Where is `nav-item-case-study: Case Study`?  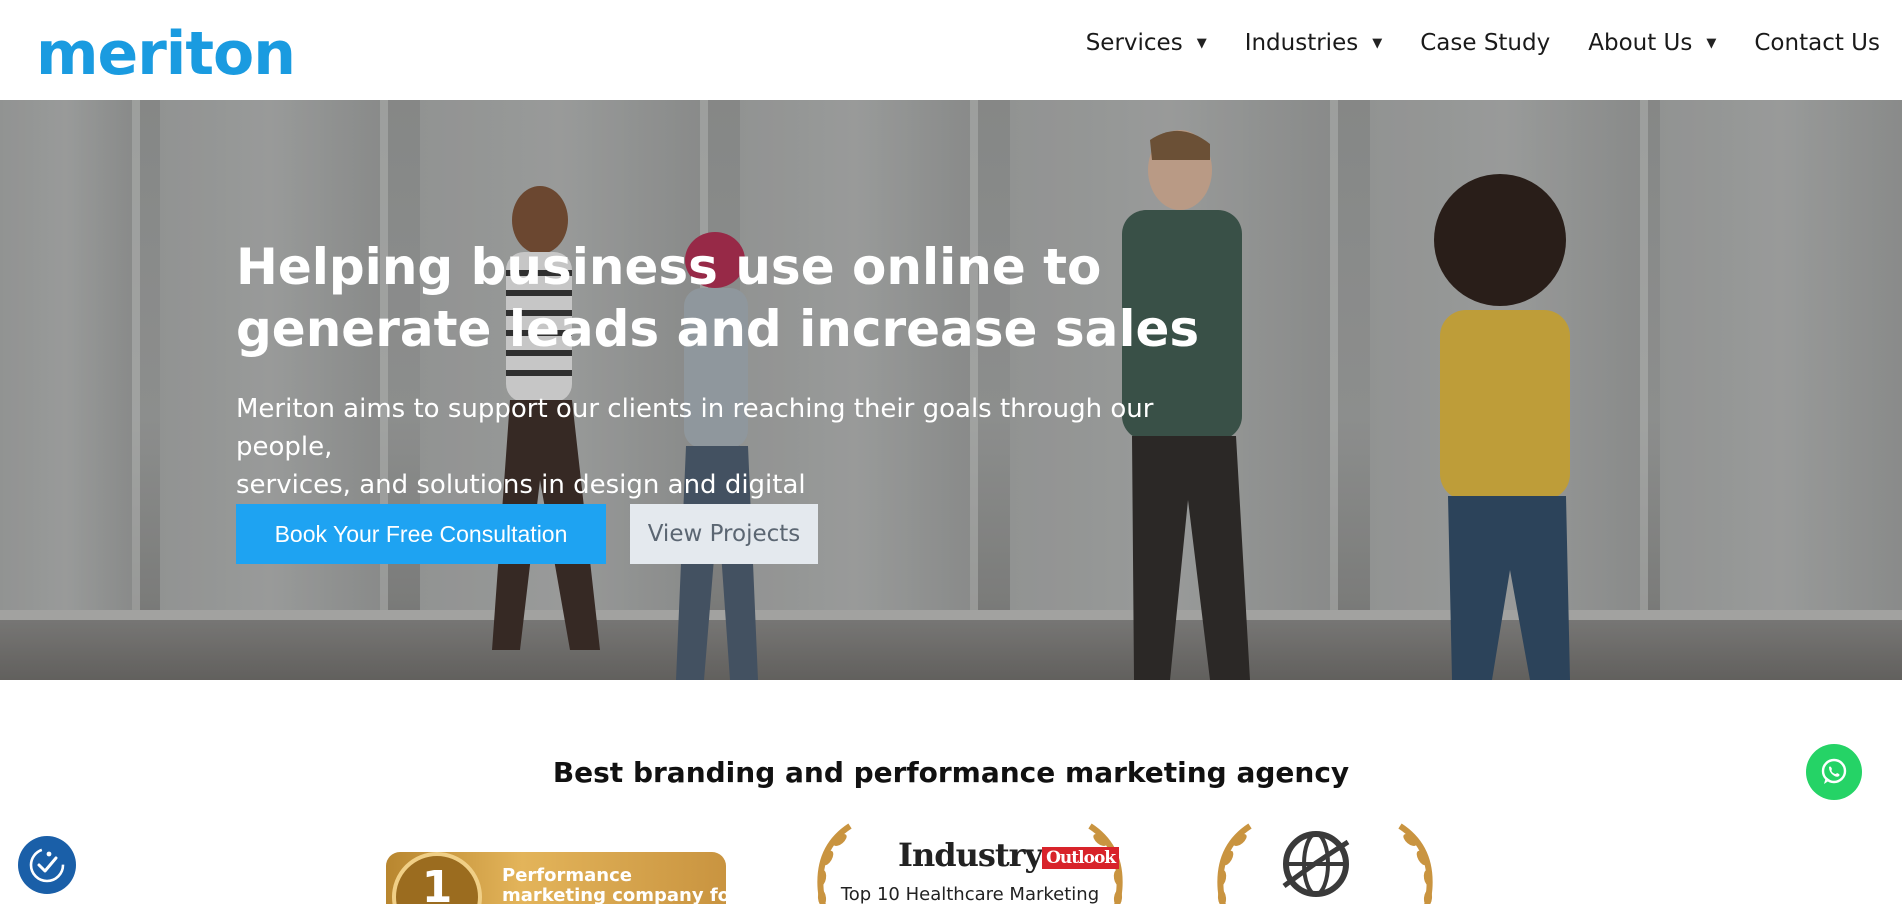
nav-item-case-study: Case Study is located at coordinates (1485, 43).